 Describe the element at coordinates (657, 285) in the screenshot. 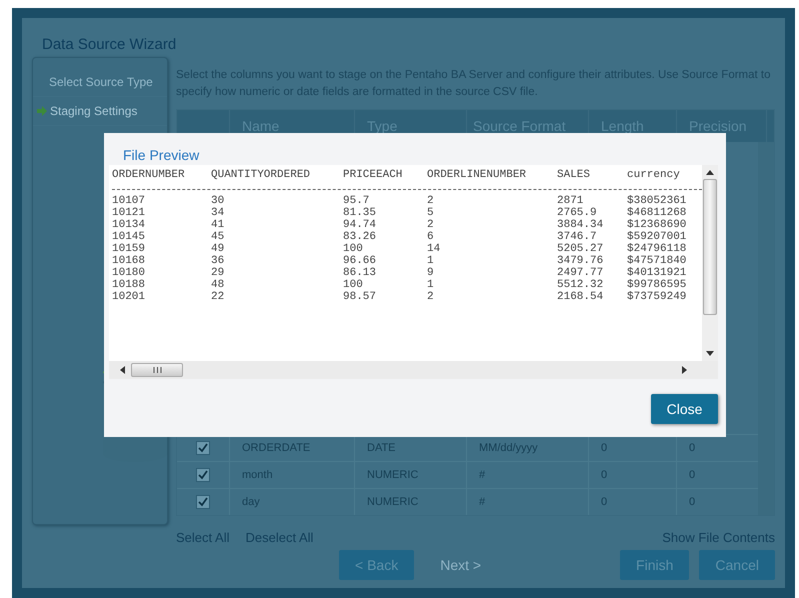

I see `preview-cell-text: $99786595` at that location.